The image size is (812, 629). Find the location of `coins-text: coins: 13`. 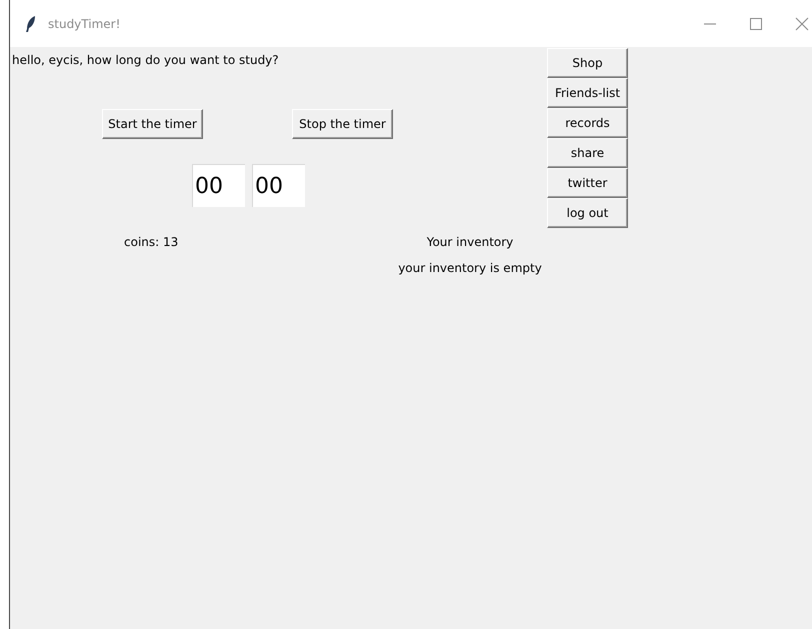

coins-text: coins: 13 is located at coordinates (151, 242).